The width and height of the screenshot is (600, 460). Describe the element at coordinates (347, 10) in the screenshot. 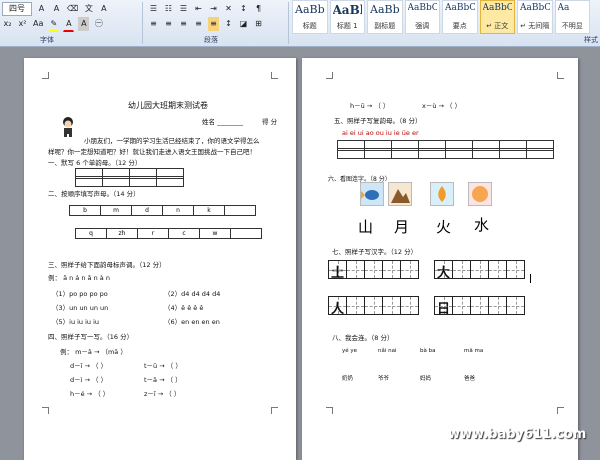

I see `style-sample: AaBl` at that location.